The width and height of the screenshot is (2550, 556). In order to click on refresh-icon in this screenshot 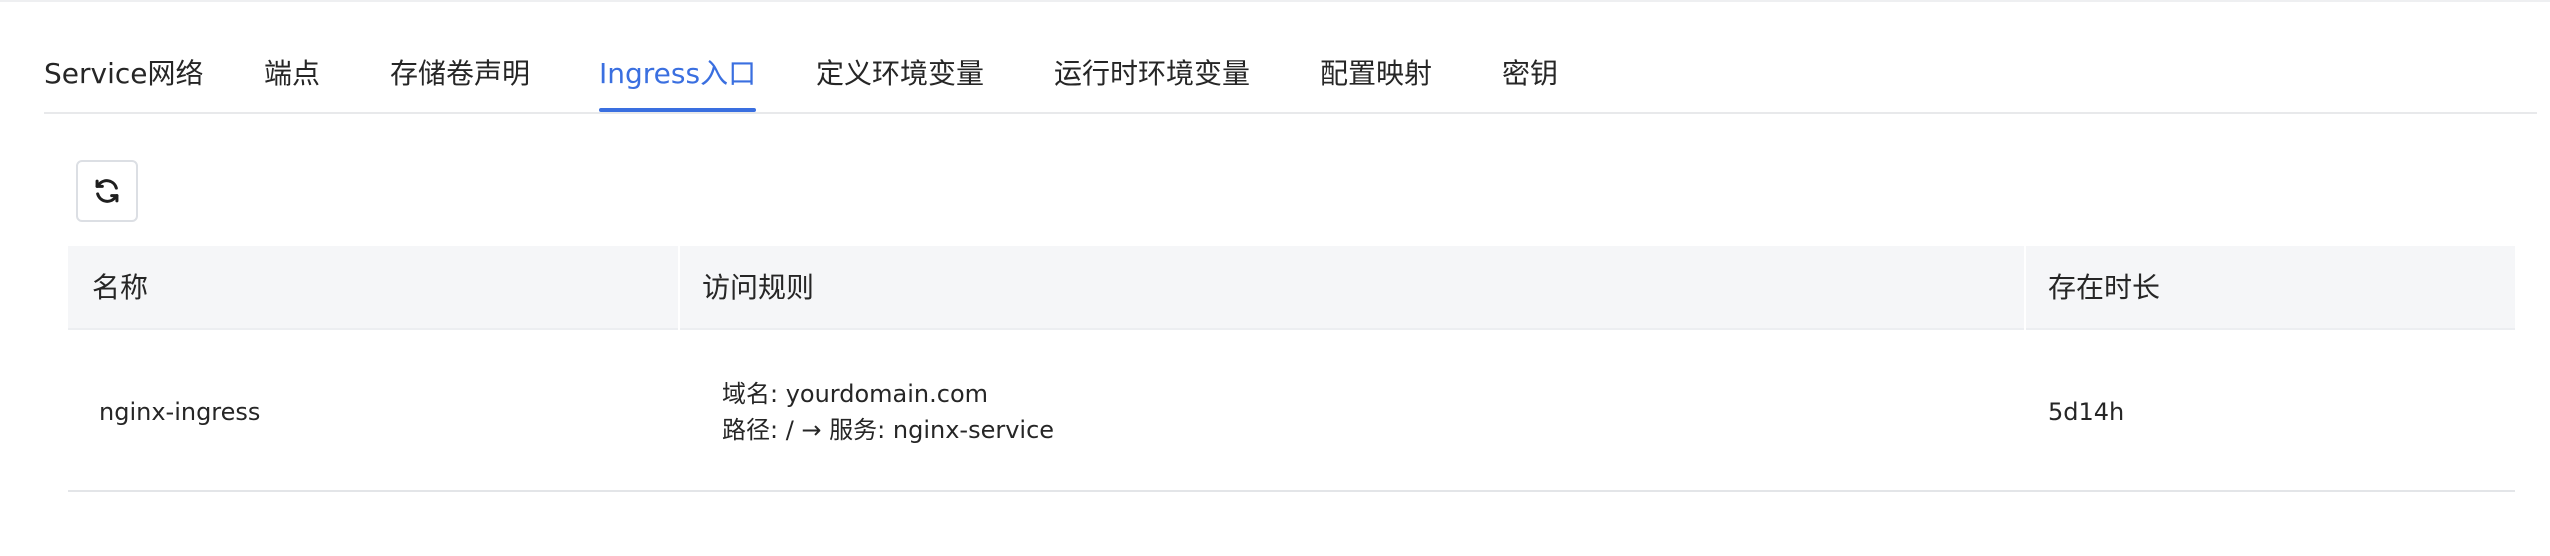, I will do `click(107, 191)`.